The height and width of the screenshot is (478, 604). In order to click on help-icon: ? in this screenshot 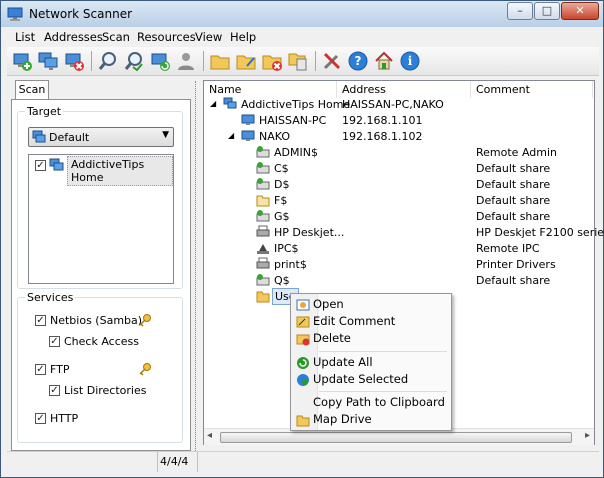, I will do `click(358, 61)`.